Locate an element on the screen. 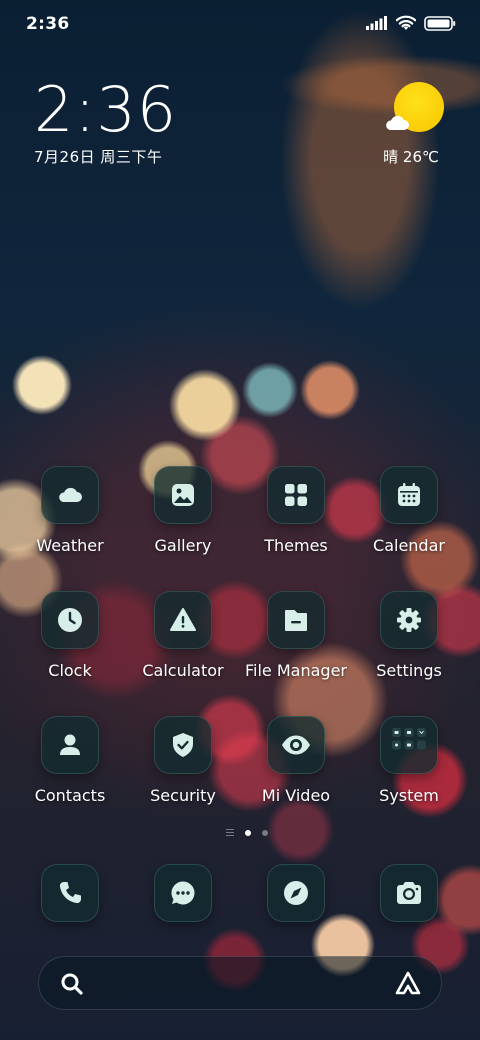  app-label: System is located at coordinates (409, 795).